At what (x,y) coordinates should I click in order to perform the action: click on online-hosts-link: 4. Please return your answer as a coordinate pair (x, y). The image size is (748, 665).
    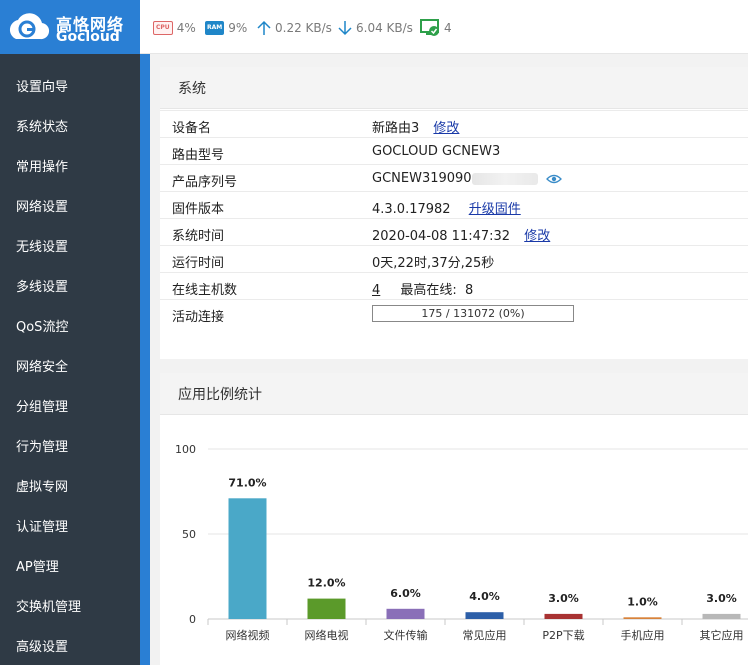
    Looking at the image, I should click on (376, 290).